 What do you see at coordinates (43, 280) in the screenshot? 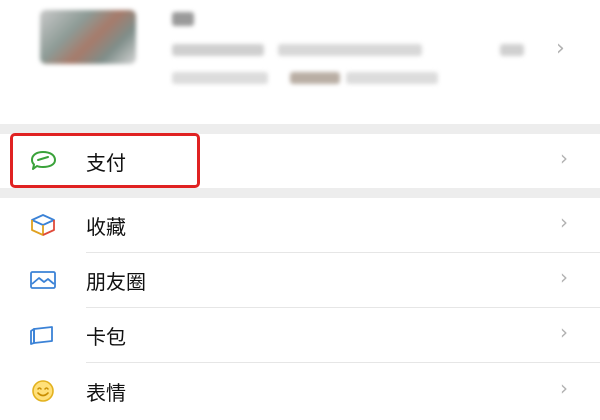
I see `moments-picture-icon` at bounding box center [43, 280].